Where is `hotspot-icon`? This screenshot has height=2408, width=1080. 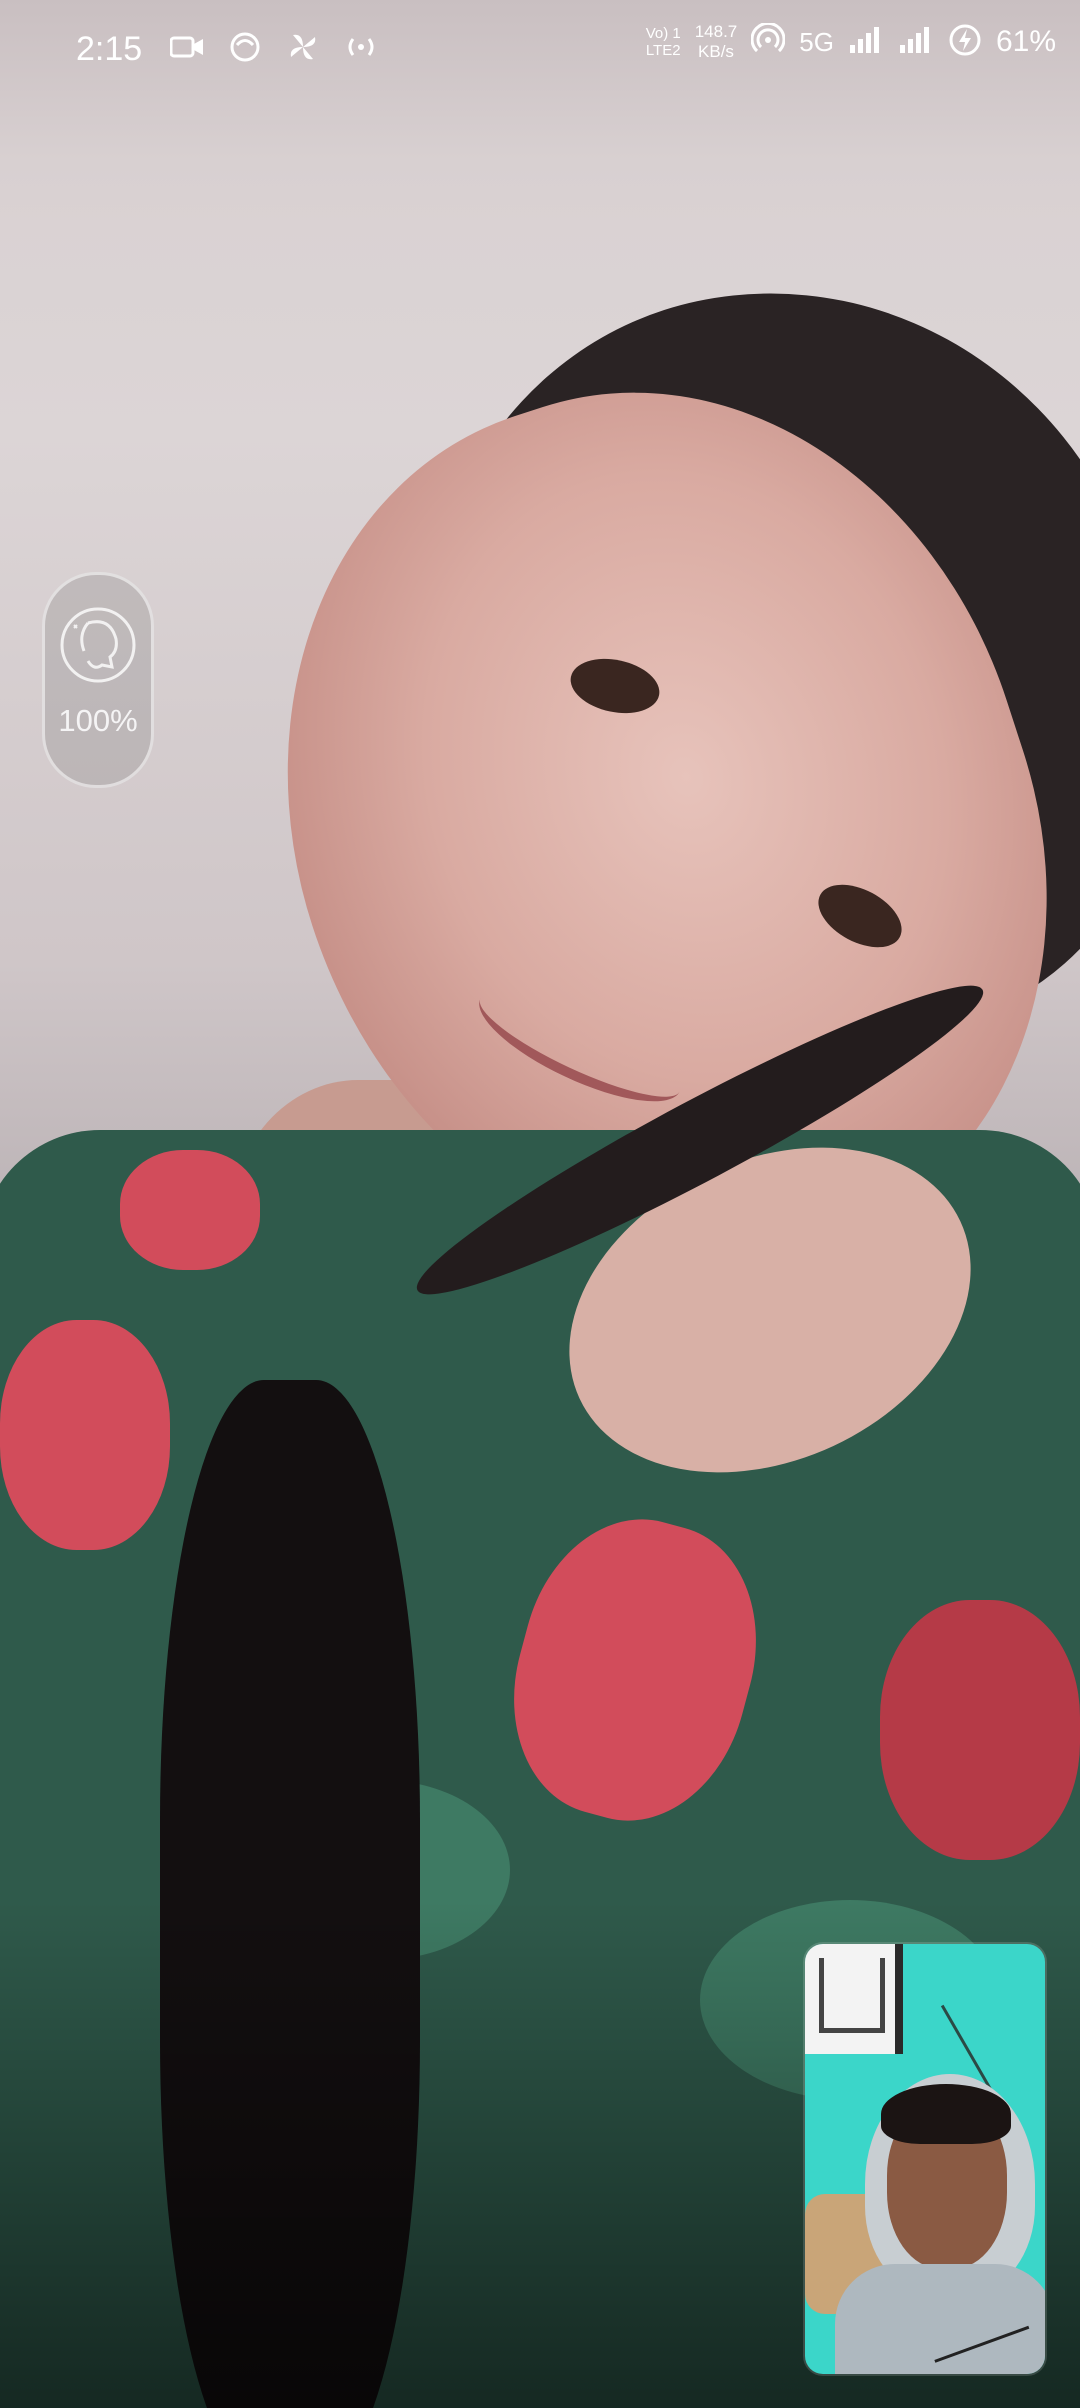
hotspot-icon is located at coordinates (768, 41).